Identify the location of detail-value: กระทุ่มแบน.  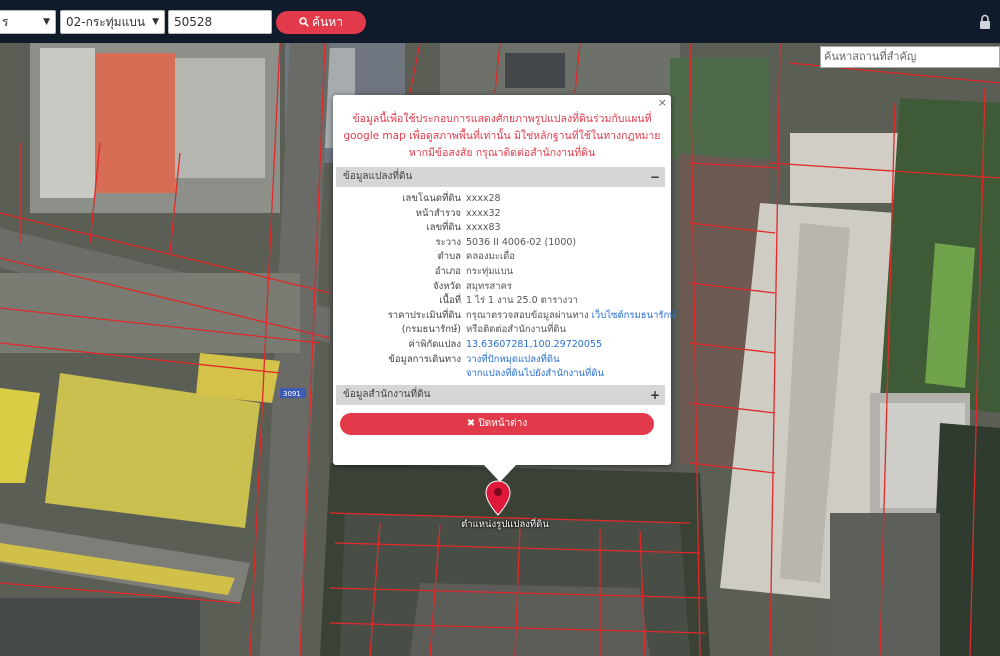
(489, 272).